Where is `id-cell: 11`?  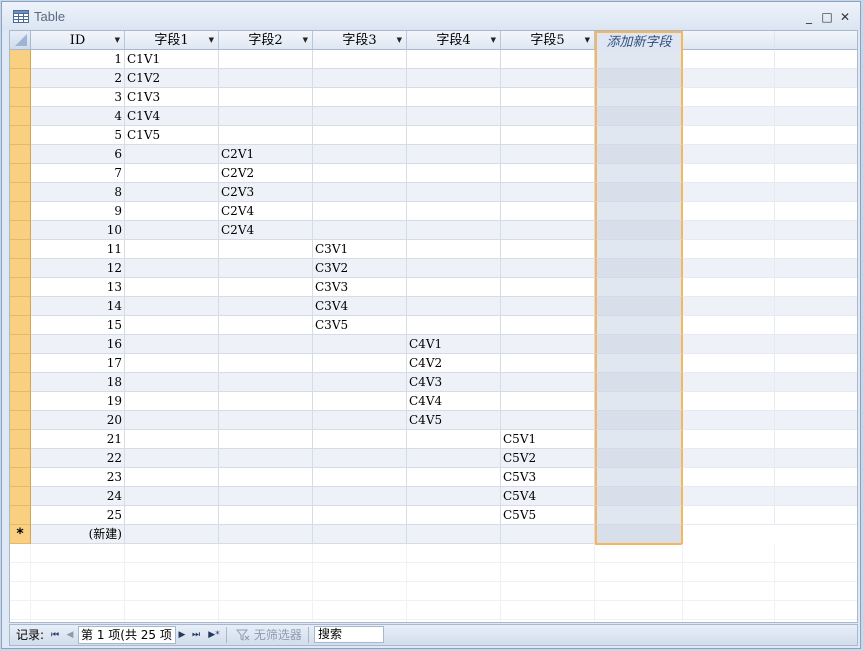 id-cell: 11 is located at coordinates (78, 249).